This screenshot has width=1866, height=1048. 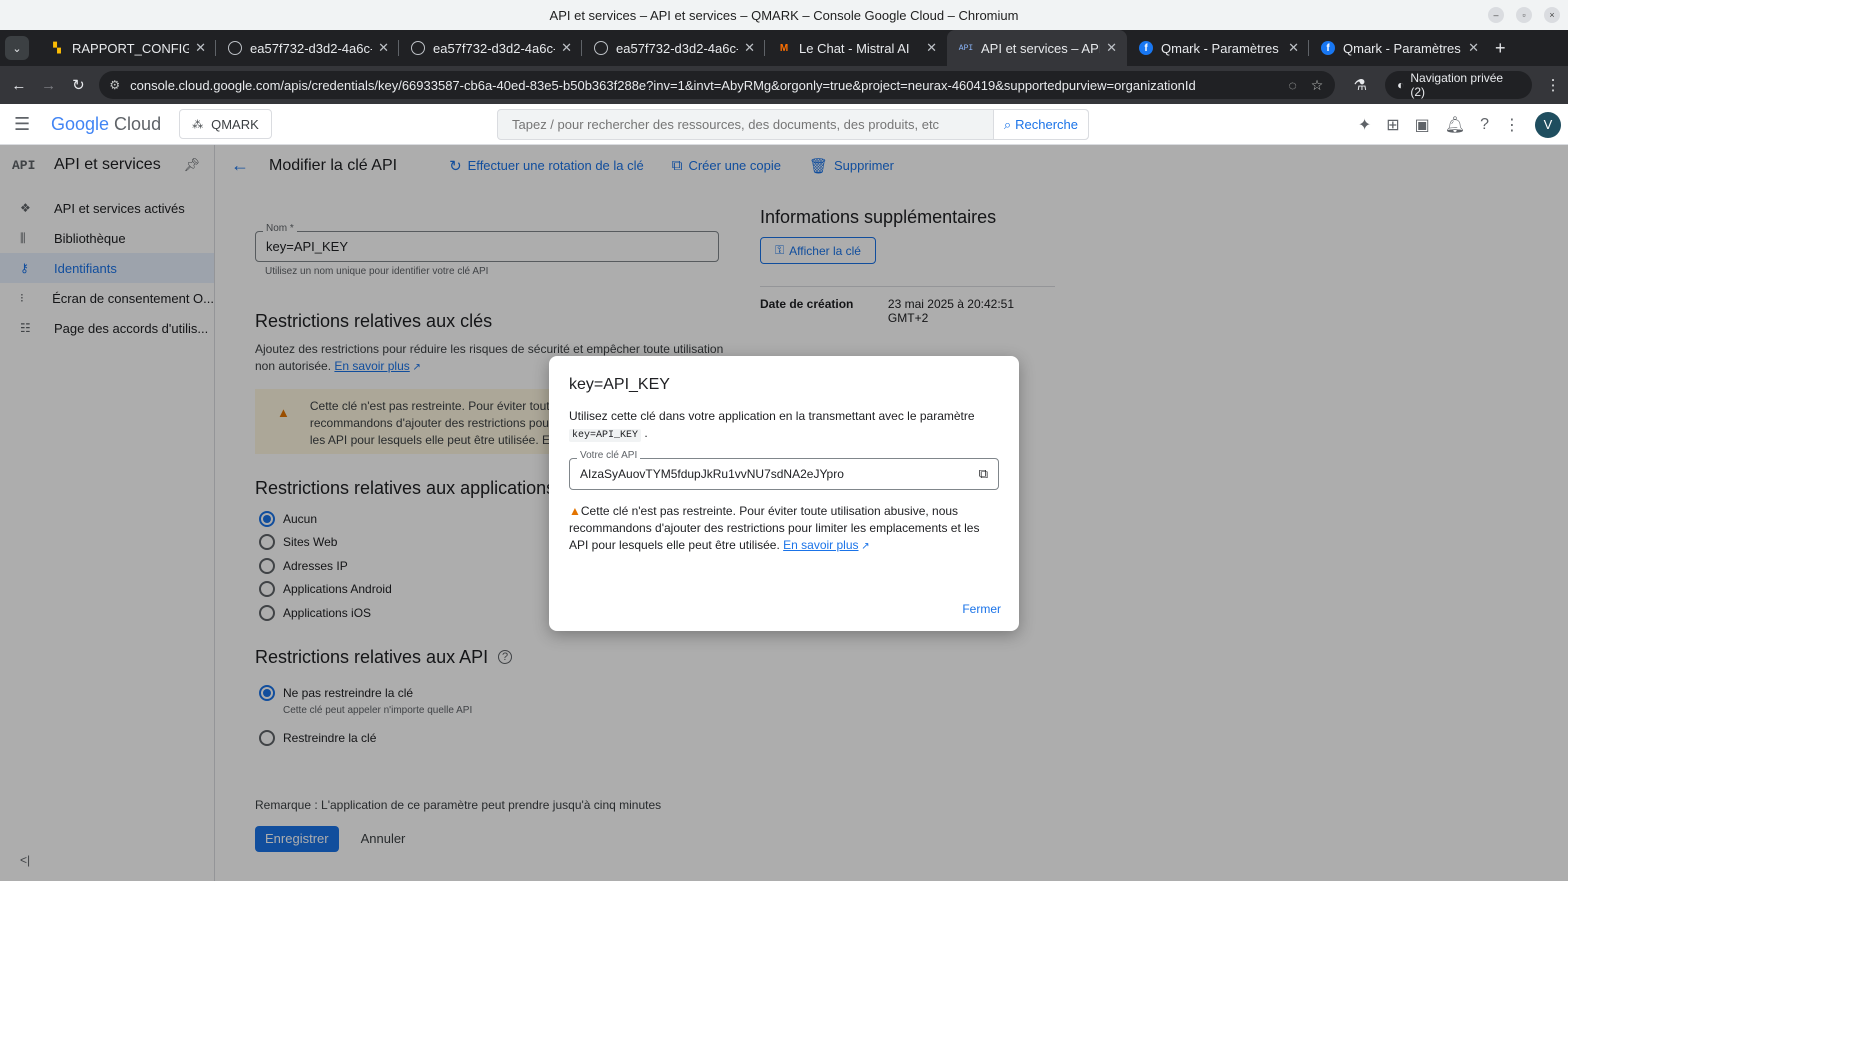 What do you see at coordinates (1292, 85) in the screenshot?
I see `eye-off-icon: ◌` at bounding box center [1292, 85].